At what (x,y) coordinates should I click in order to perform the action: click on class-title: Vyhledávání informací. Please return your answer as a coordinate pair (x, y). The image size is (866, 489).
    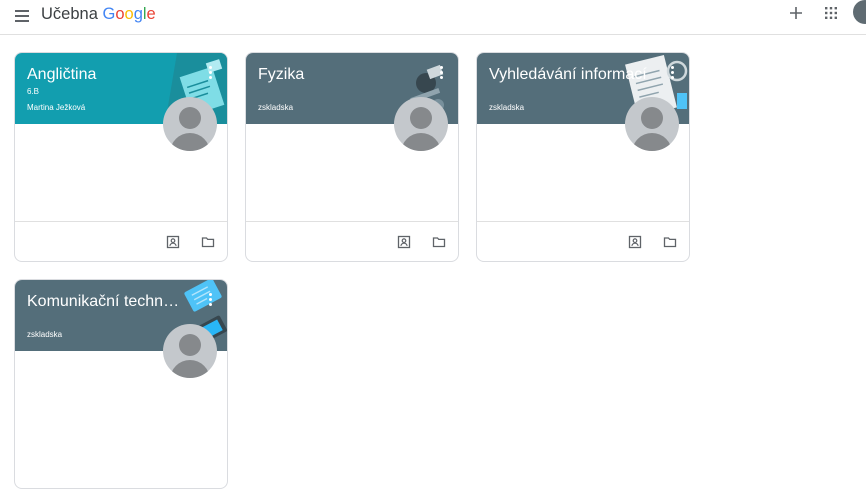
    Looking at the image, I should click on (569, 75).